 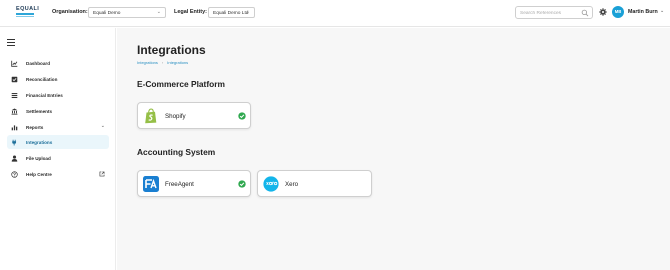 What do you see at coordinates (191, 12) in the screenshot?
I see `legal-entity-label: Legal Entity:` at bounding box center [191, 12].